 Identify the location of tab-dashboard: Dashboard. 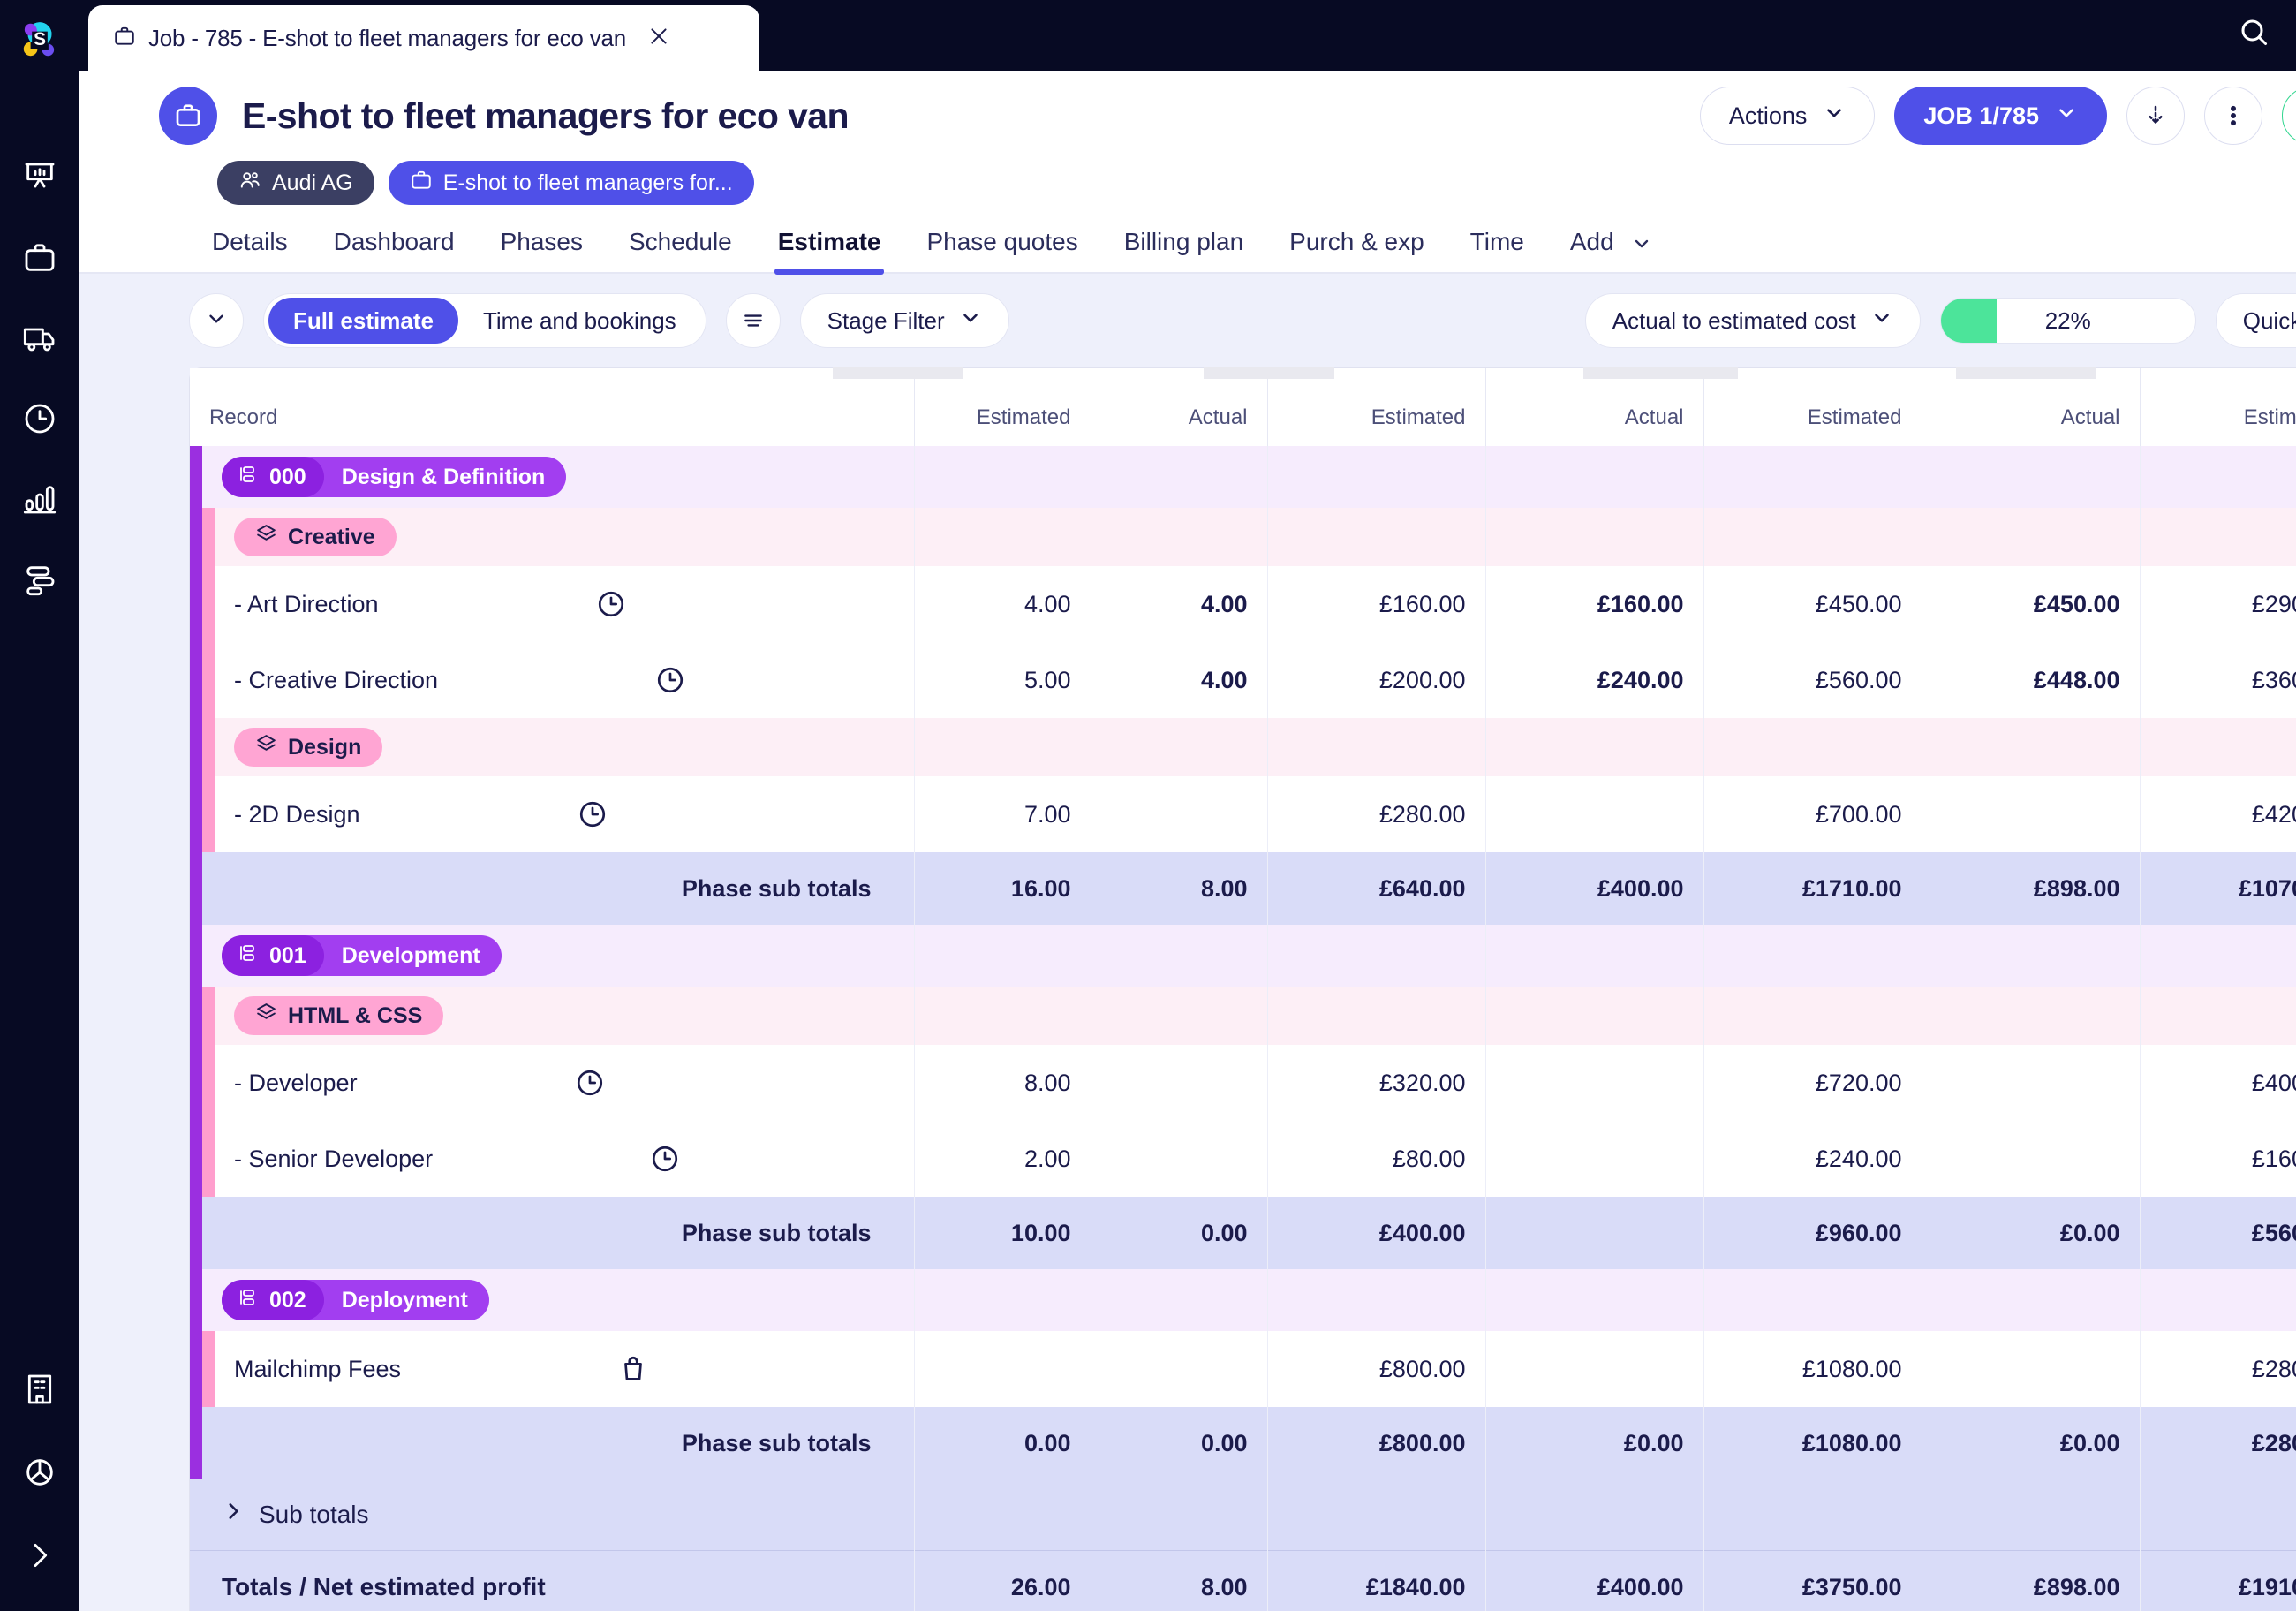
(394, 250).